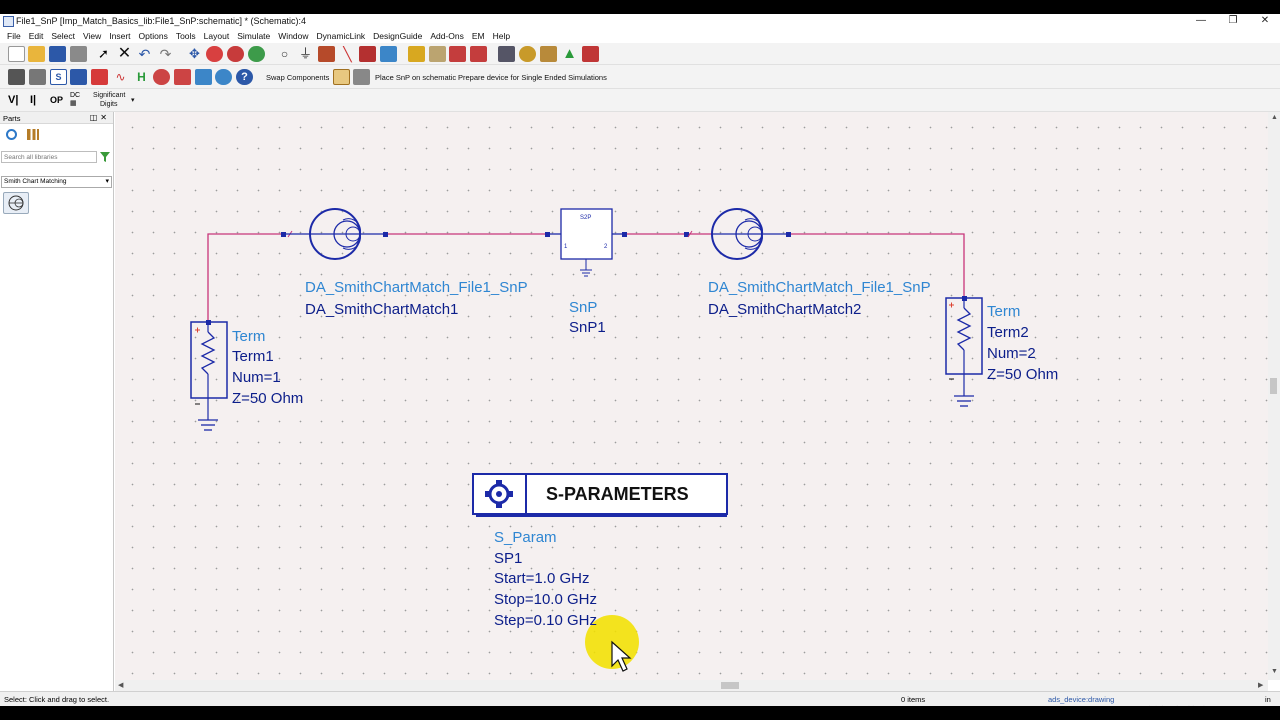 The width and height of the screenshot is (1280, 720). I want to click on s-param-file-icon: S, so click(58, 77).